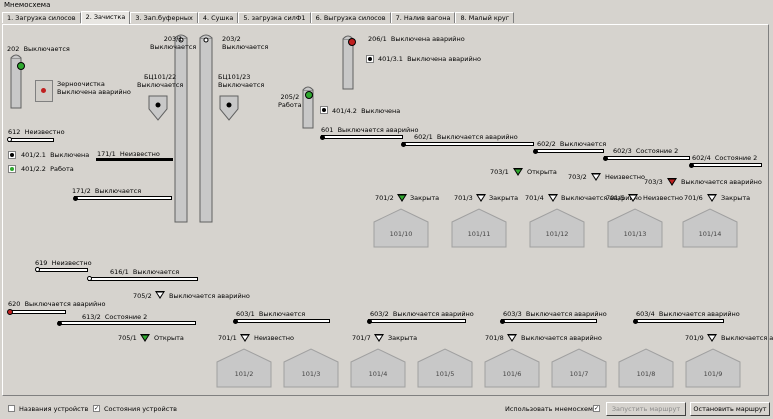  I want to click on gate-701-7-icon, so click(379, 338).